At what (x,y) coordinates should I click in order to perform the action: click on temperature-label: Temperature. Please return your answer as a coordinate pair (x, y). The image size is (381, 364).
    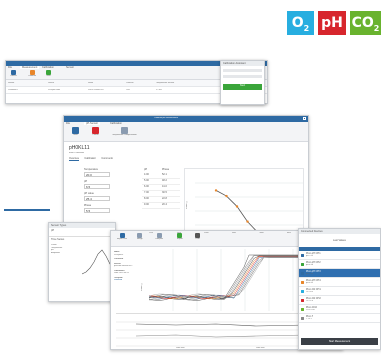
    Looking at the image, I should click on (91, 169).